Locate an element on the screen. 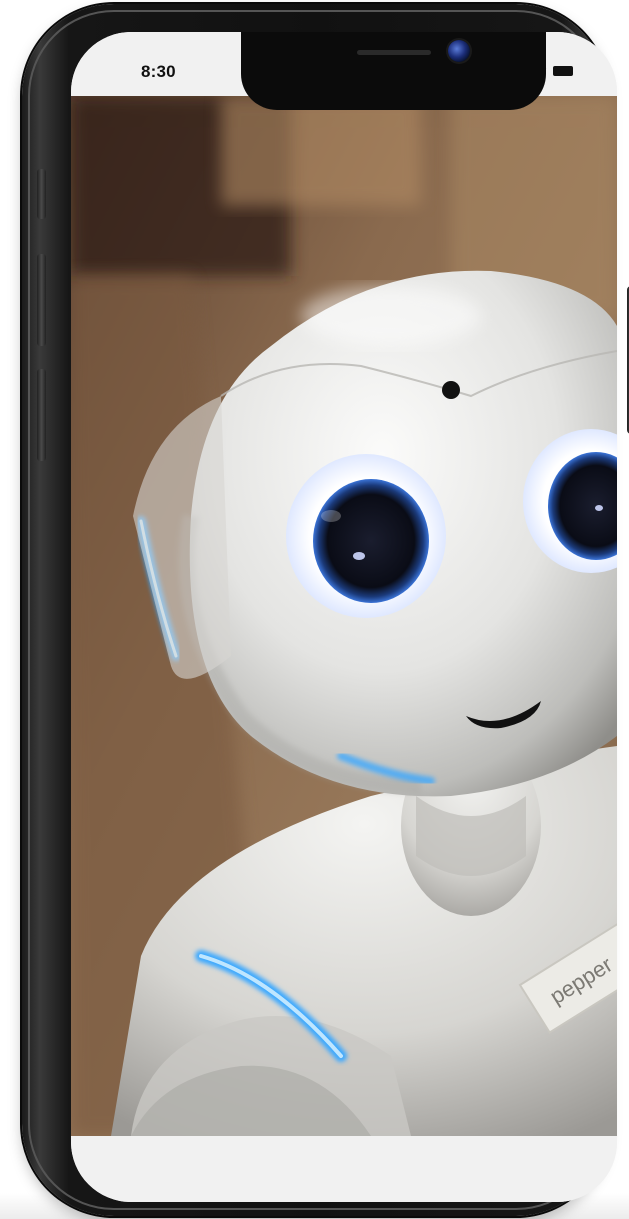 Image resolution: width=629 pixels, height=1219 pixels. volume-down-button is located at coordinates (41, 415).